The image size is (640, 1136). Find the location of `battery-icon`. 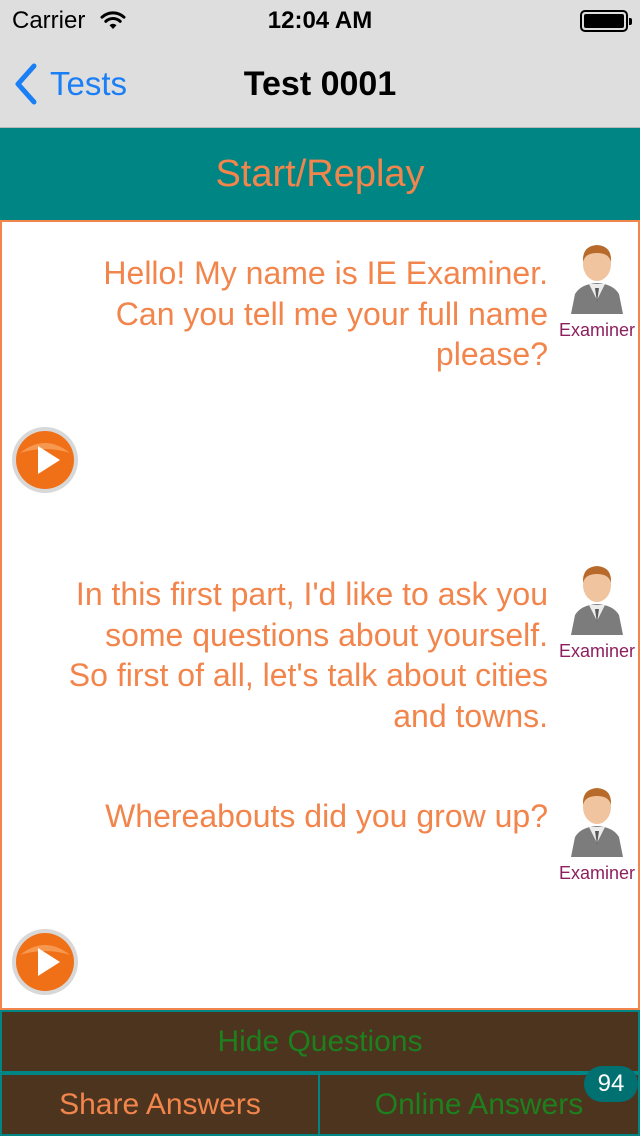

battery-icon is located at coordinates (606, 21).